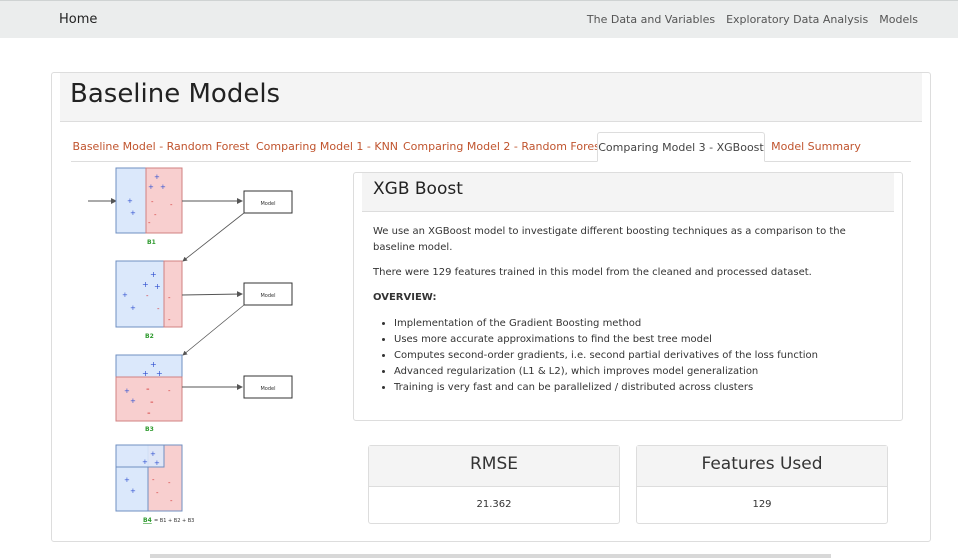  I want to click on tree-panel-b3: + + + + + - - - -, so click(149, 388).